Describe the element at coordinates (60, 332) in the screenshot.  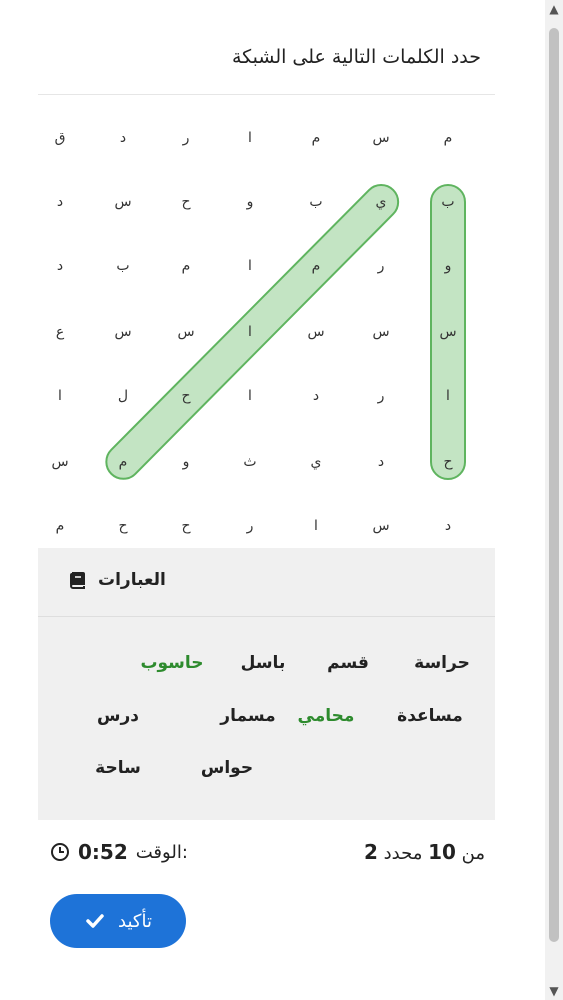
I see `grid-cell: ع` at that location.